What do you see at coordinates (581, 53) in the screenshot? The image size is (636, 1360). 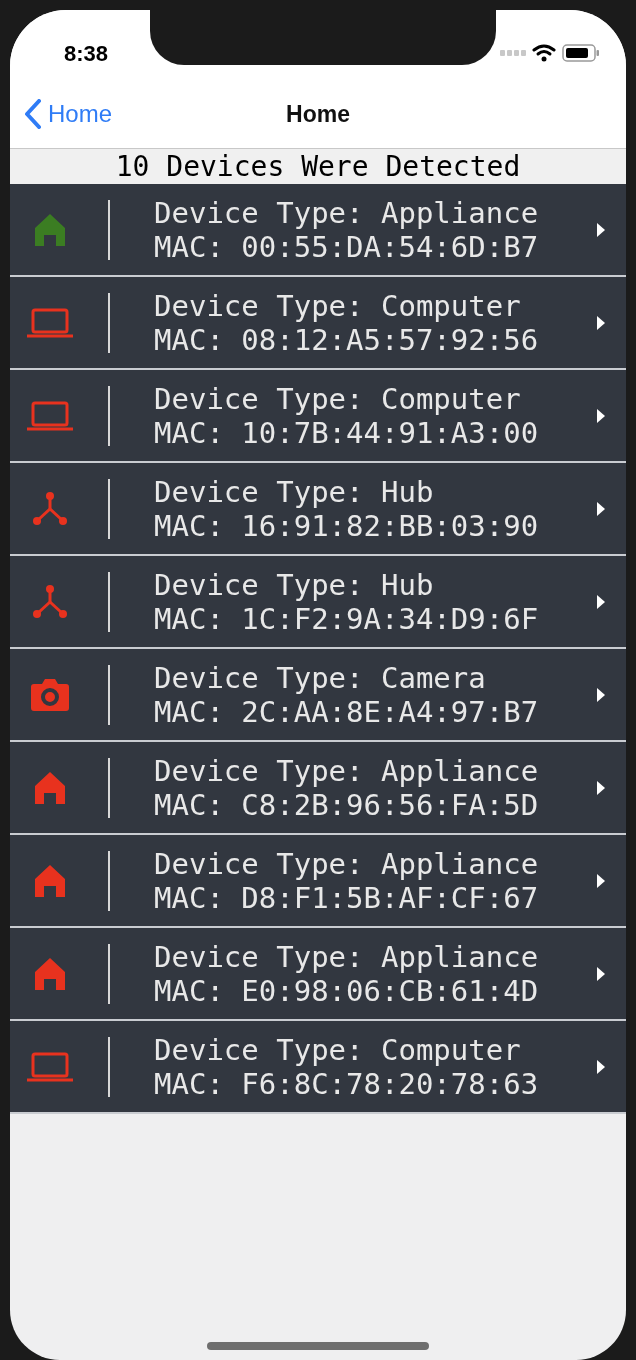 I see `battery-icon` at bounding box center [581, 53].